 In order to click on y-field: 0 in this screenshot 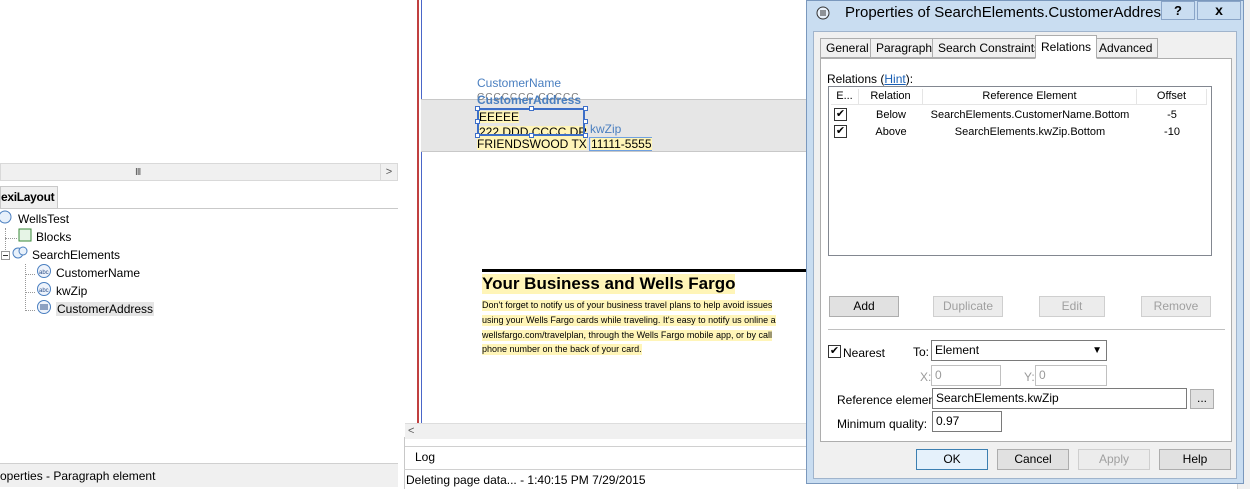, I will do `click(1071, 375)`.